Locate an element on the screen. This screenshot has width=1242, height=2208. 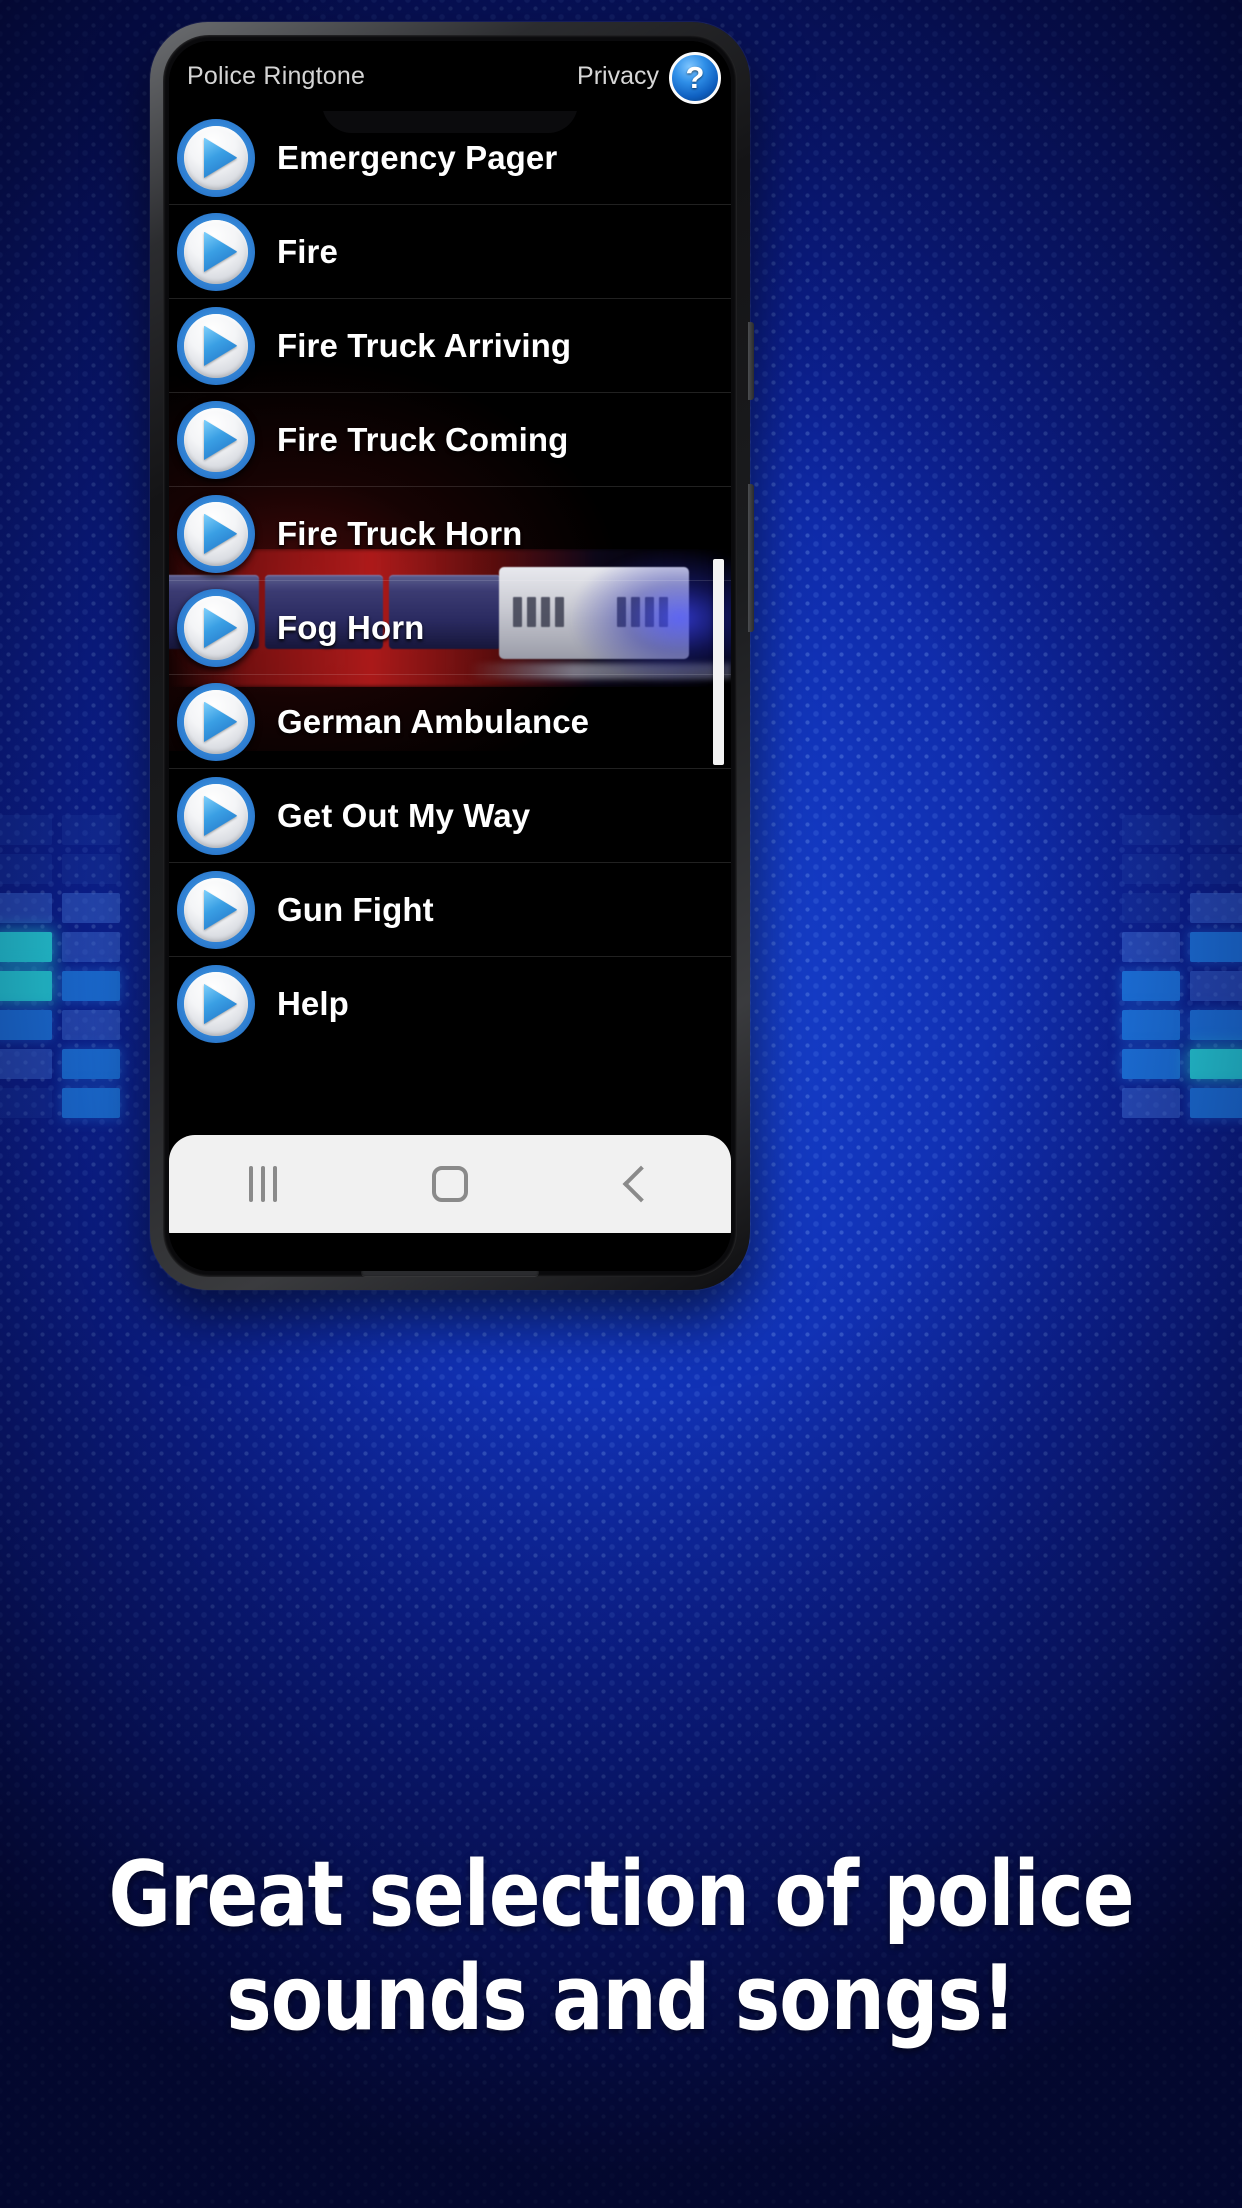
app-header: Police Ringtone Privacy ? is located at coordinates (450, 76).